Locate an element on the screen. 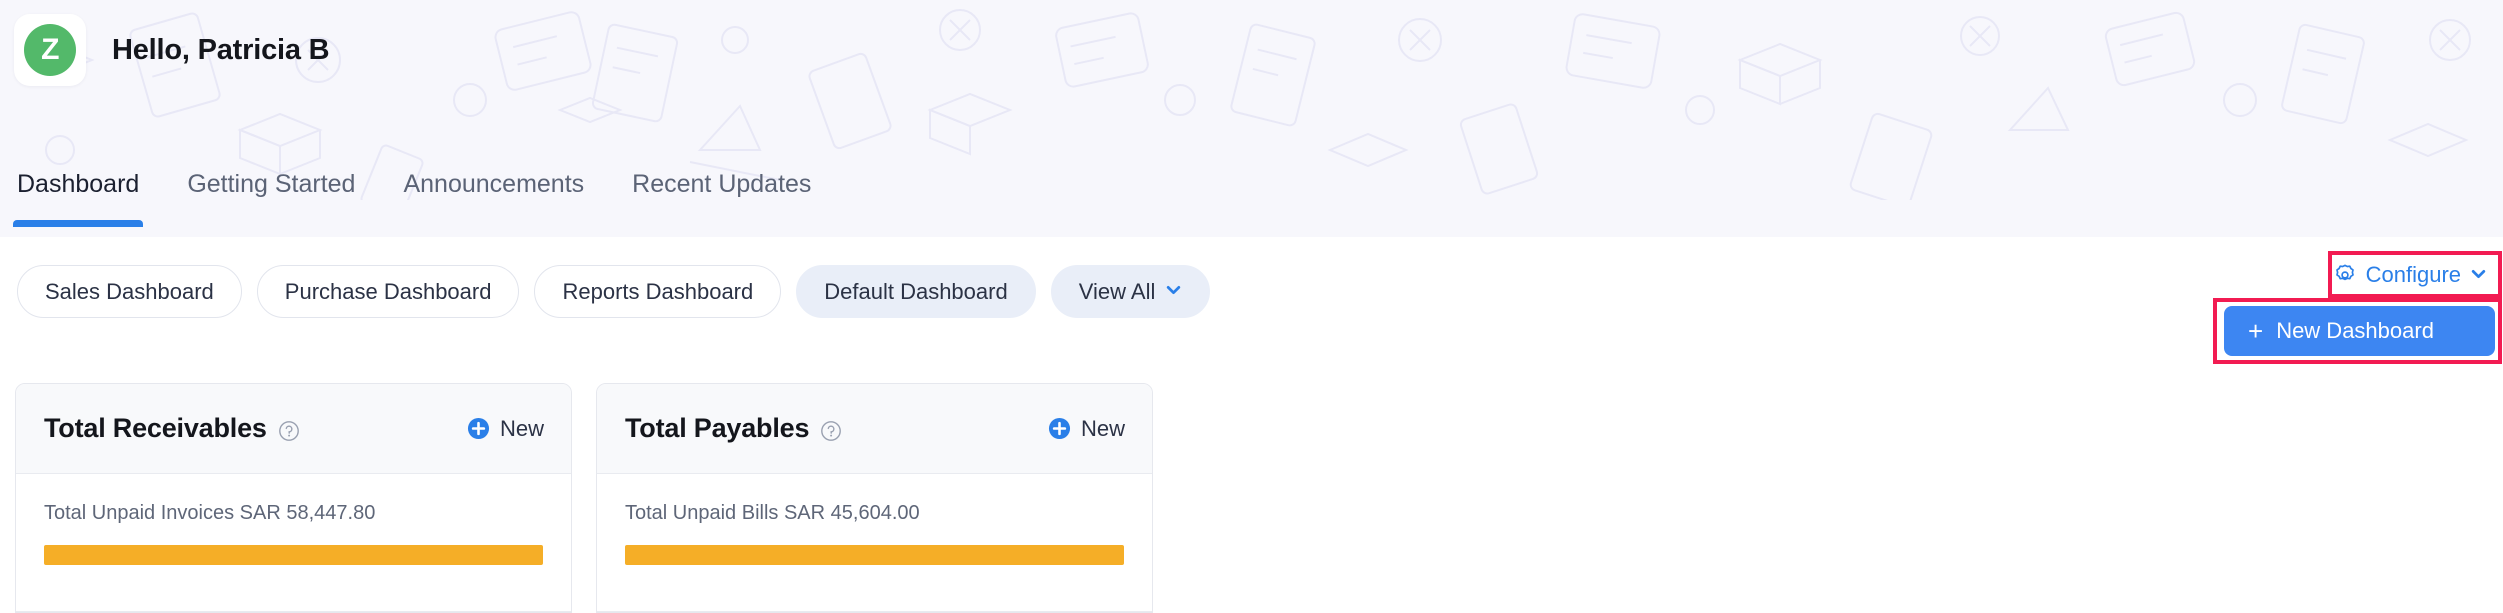 The image size is (2503, 613). new-receivable-label: New is located at coordinates (521, 428).